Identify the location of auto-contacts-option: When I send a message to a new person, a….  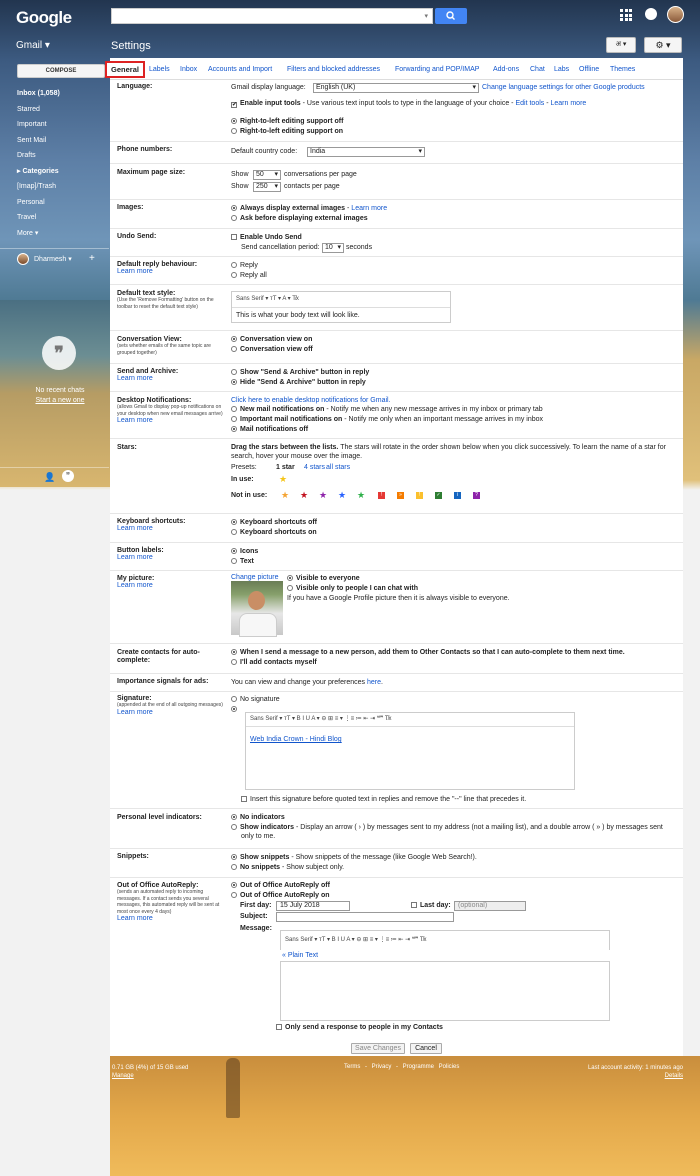
(428, 652).